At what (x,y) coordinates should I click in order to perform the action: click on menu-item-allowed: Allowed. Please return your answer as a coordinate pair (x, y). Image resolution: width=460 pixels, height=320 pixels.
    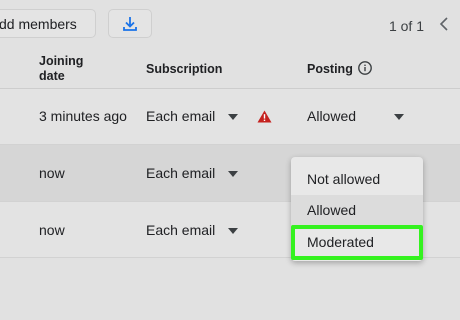
    Looking at the image, I should click on (357, 210).